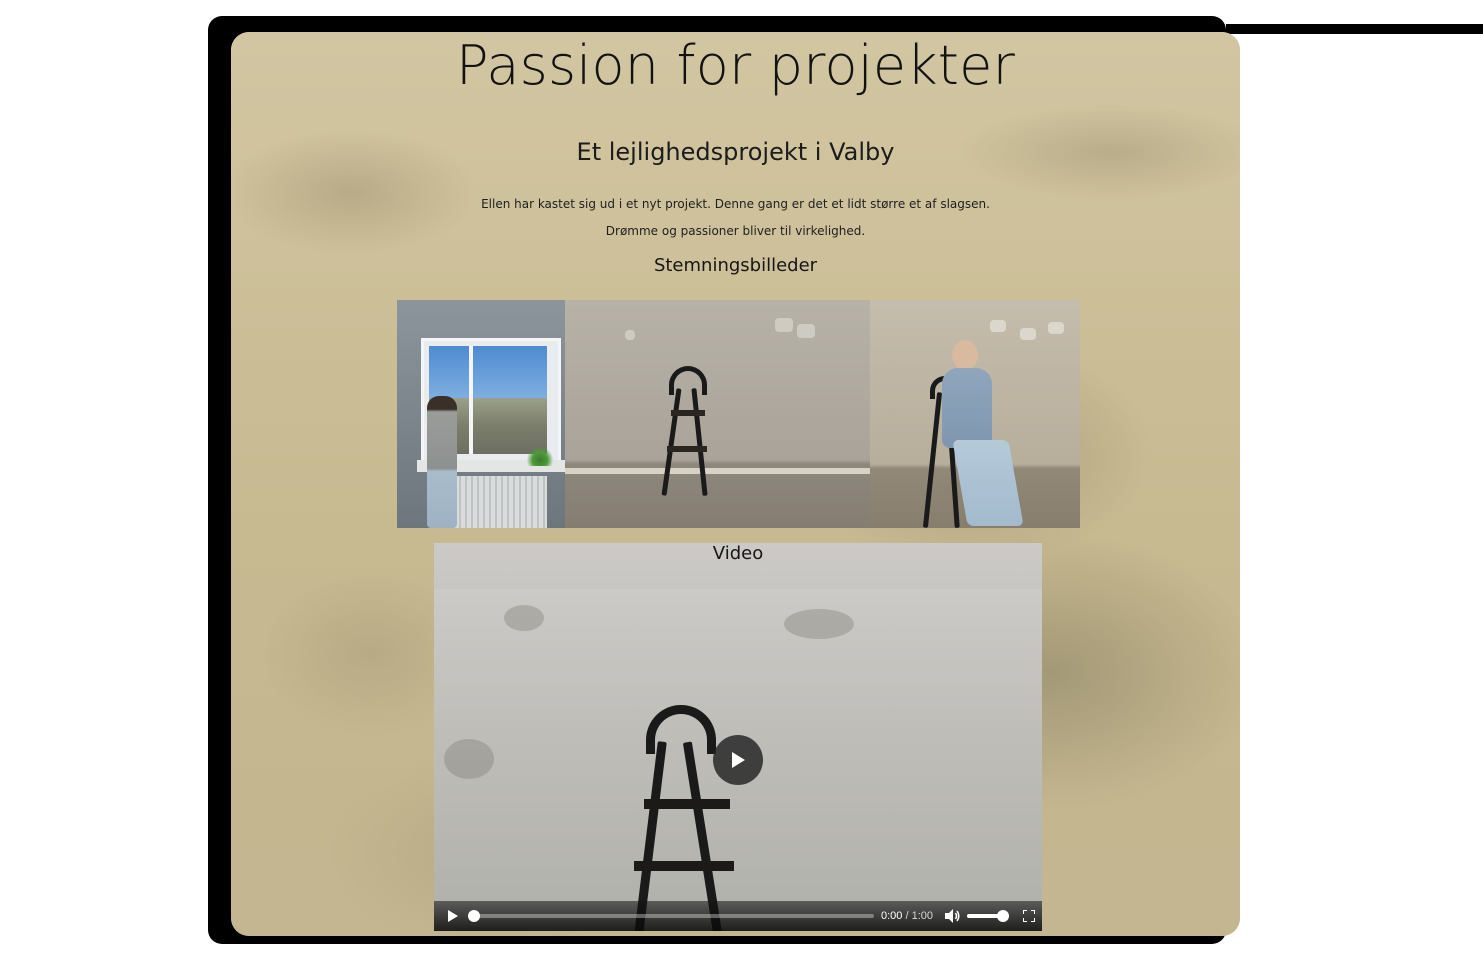  Describe the element at coordinates (892, 916) in the screenshot. I see `current-time: 0:00` at that location.